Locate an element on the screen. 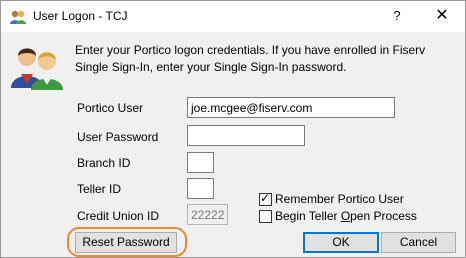 This screenshot has height=258, width=466. ok-button: OK is located at coordinates (341, 242).